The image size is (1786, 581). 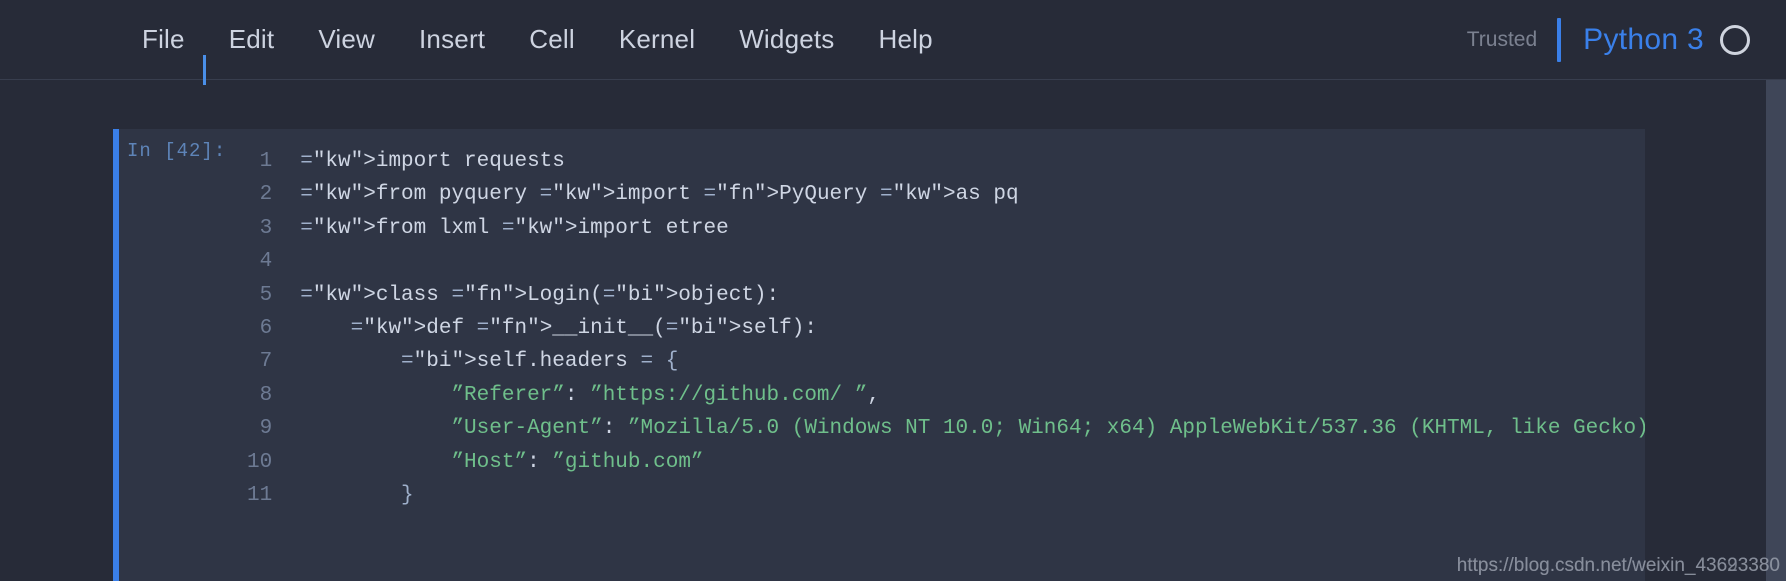 I want to click on code-line: ="kw">def ="fn">__init__(="bi">self):, so click(x=583, y=328).